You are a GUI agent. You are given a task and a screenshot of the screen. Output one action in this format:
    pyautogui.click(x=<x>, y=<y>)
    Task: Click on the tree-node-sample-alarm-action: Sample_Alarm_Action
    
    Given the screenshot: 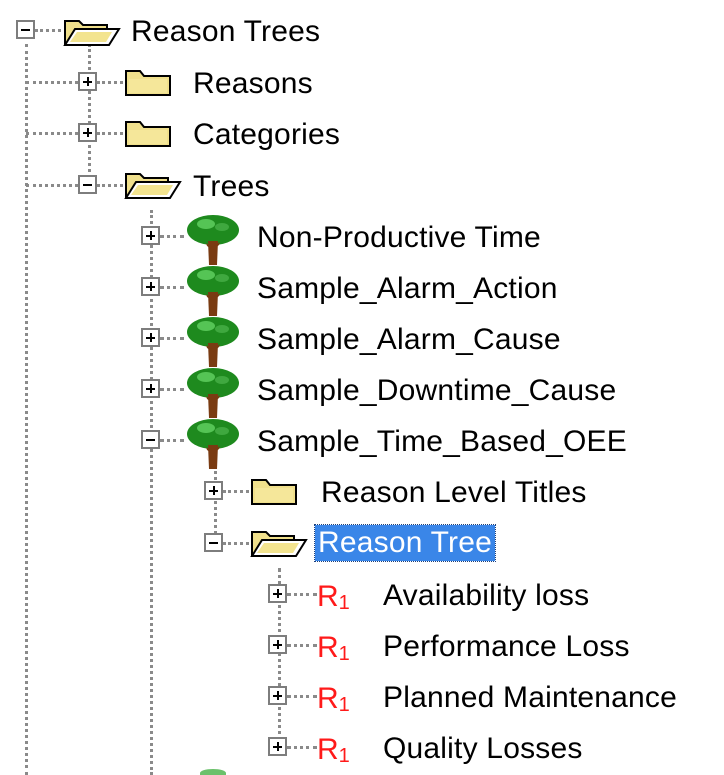 What is the action you would take?
    pyautogui.click(x=350, y=290)
    